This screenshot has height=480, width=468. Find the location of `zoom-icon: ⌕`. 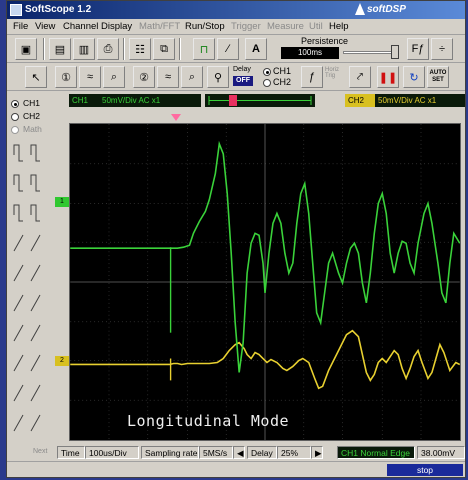

zoom-icon: ⌕ is located at coordinates (192, 76).